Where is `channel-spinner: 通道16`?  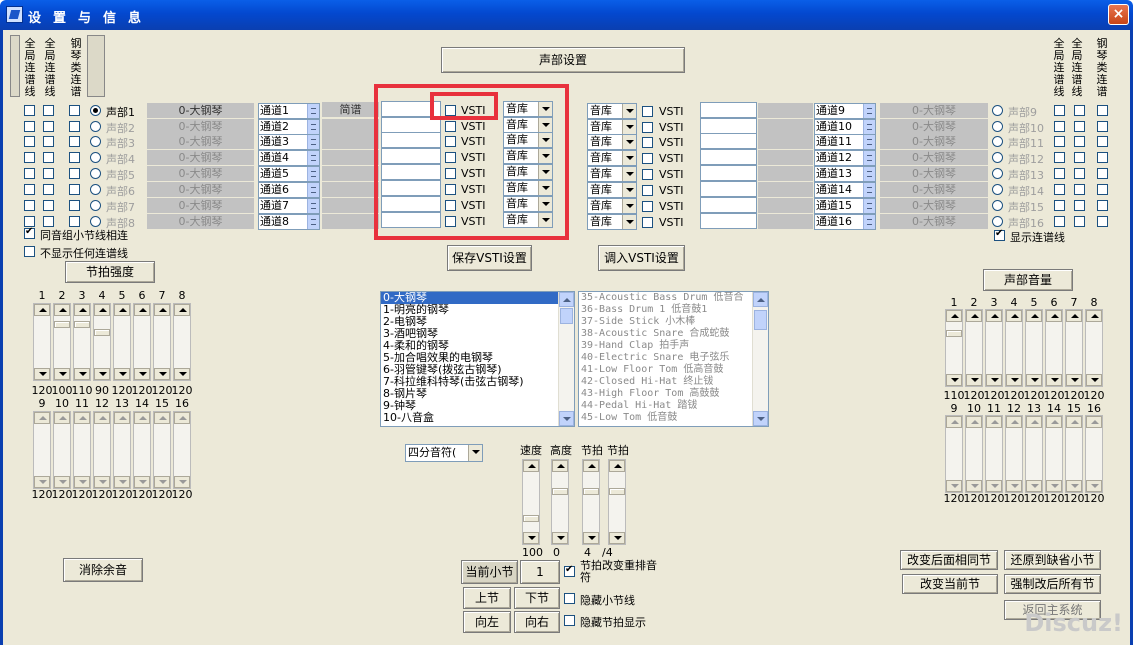
channel-spinner: 通道16 is located at coordinates (845, 222).